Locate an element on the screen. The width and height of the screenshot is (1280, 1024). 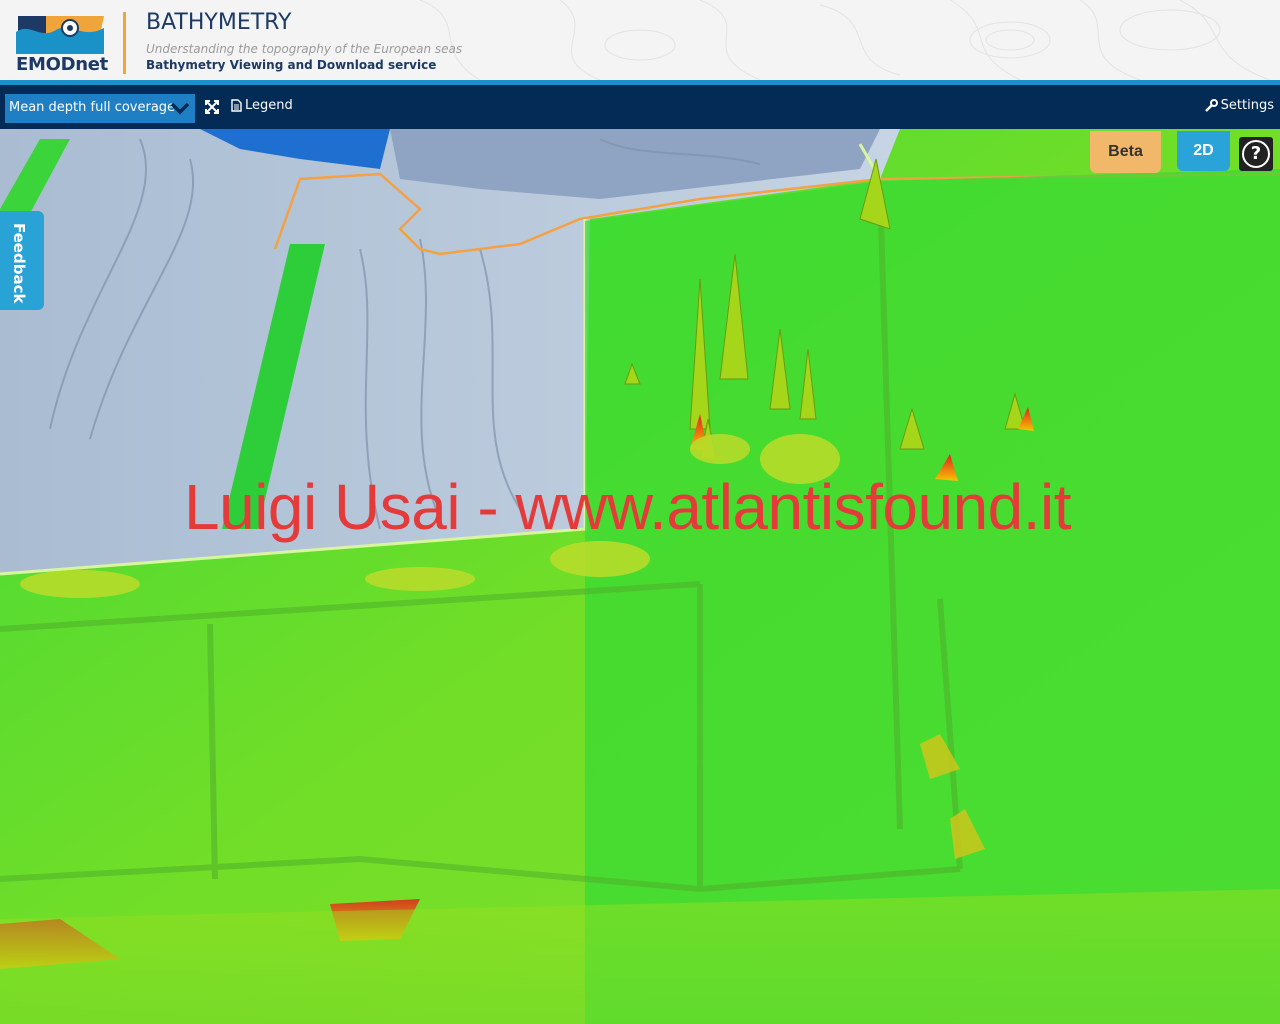
view-mode-2d-button: 2D is located at coordinates (1203, 151).